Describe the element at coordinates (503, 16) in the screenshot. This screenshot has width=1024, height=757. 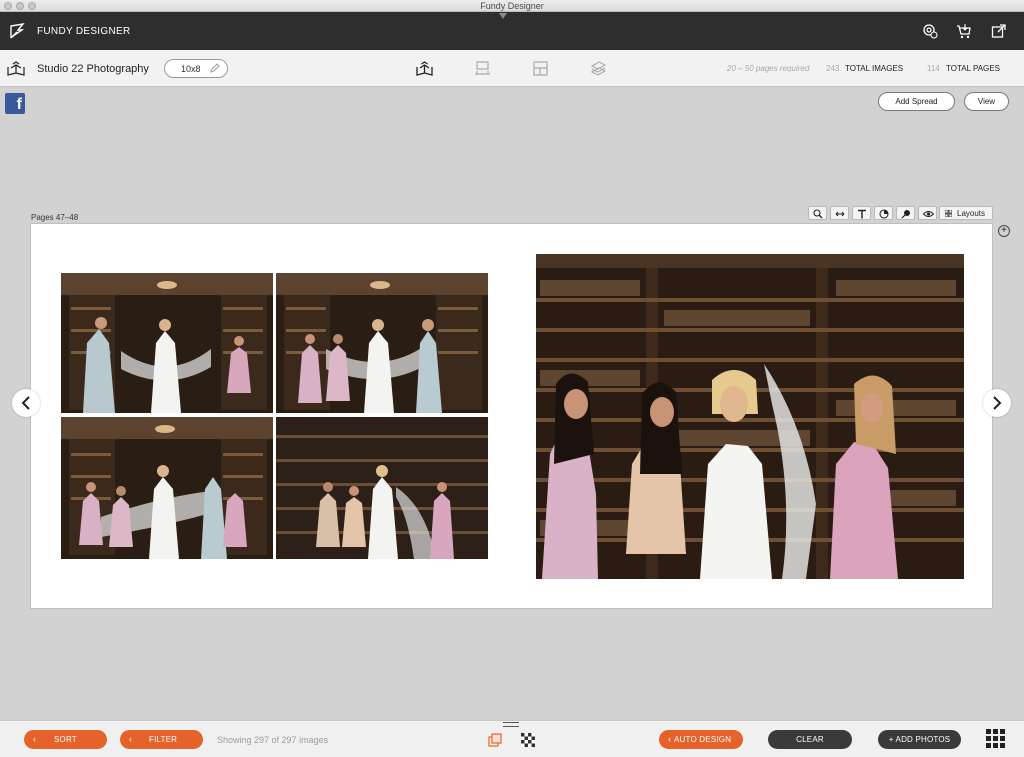
I see `collapse-notch-icon` at that location.